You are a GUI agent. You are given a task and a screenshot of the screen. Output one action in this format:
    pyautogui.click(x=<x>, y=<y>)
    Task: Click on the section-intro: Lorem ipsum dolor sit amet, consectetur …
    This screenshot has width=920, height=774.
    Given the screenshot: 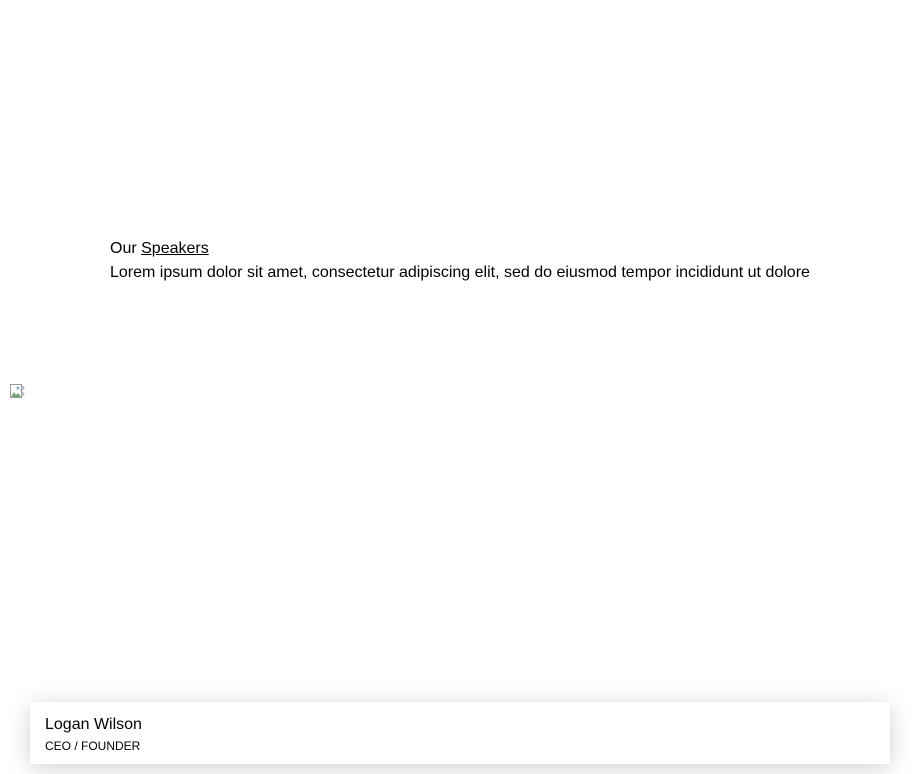 What is the action you would take?
    pyautogui.click(x=460, y=272)
    